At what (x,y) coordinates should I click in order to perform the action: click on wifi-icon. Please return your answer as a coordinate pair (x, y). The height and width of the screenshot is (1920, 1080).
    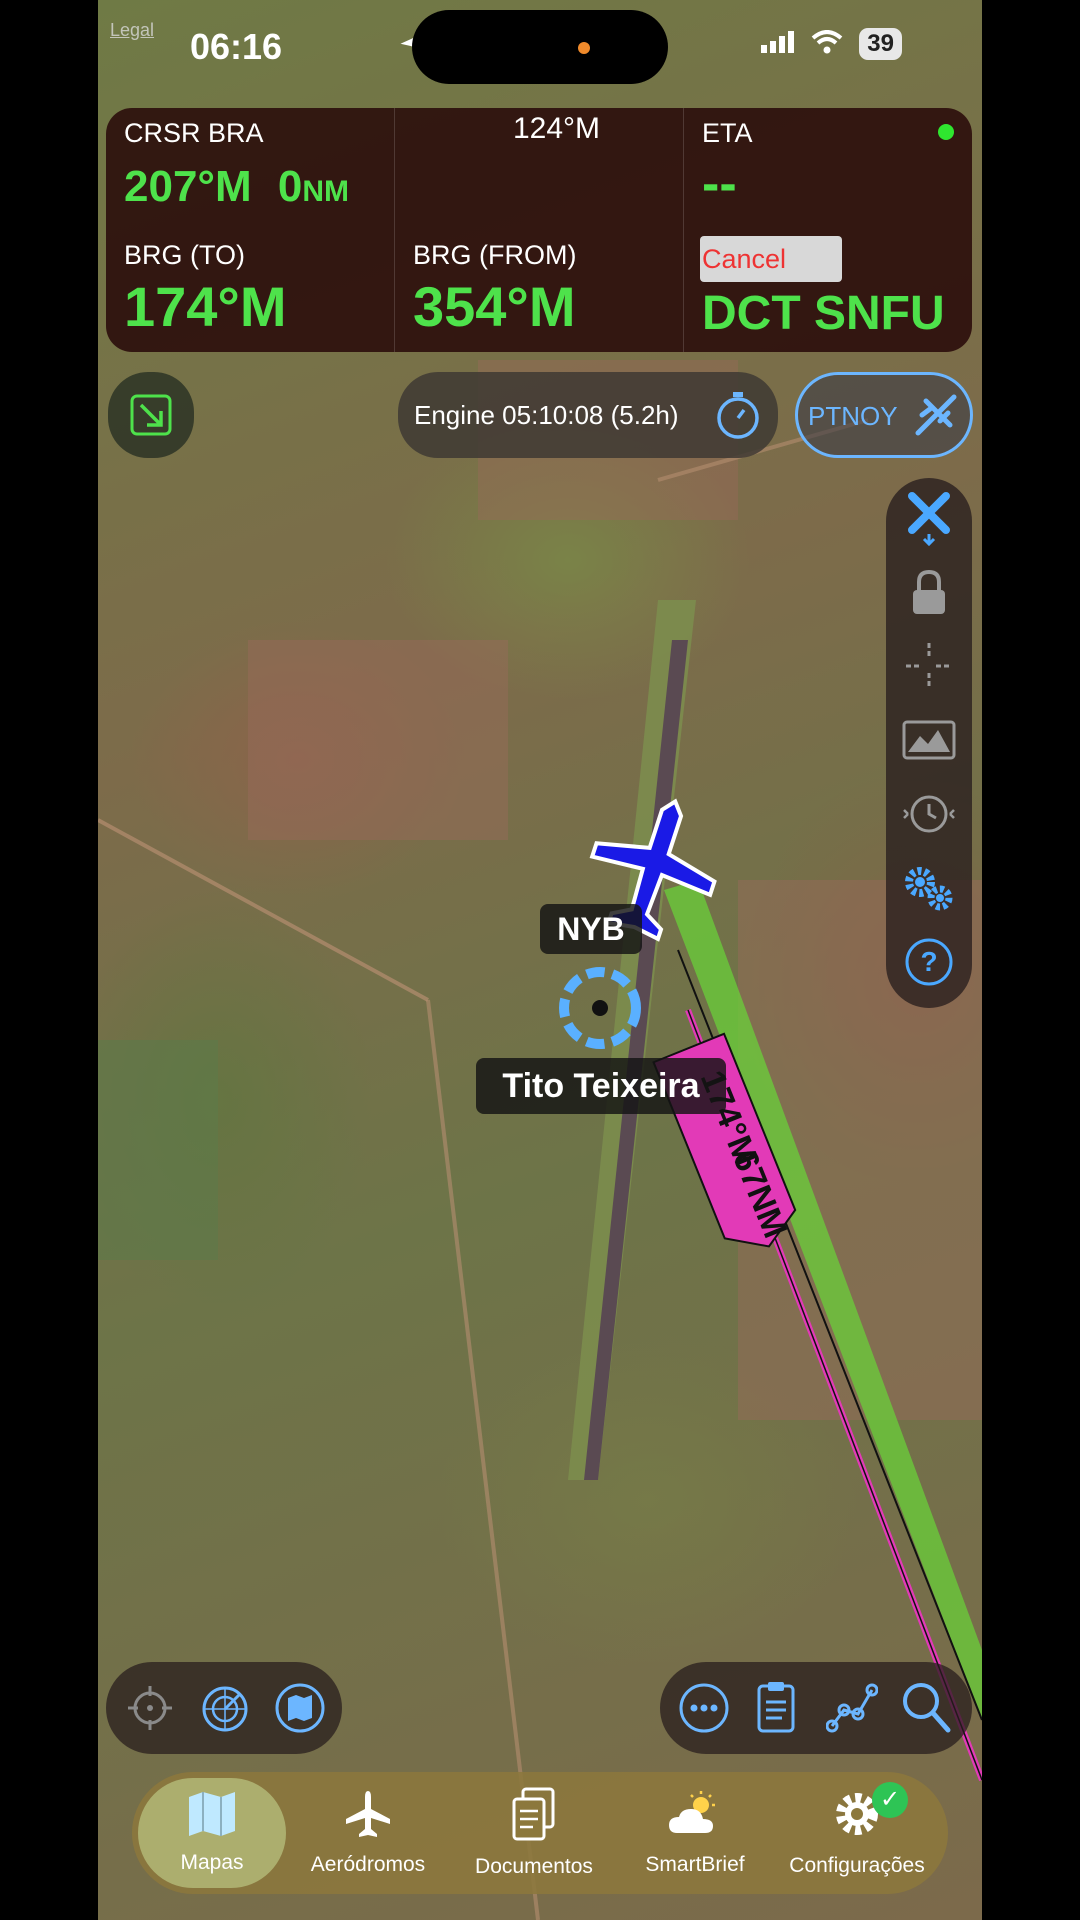
    Looking at the image, I should click on (827, 44).